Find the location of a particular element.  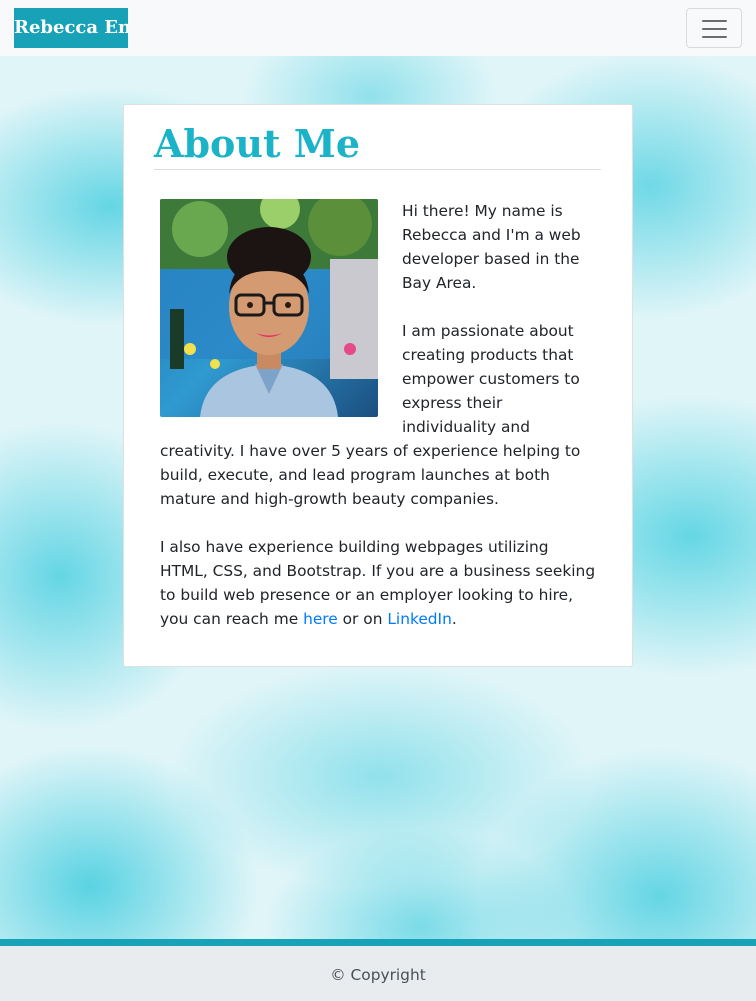

title-divider is located at coordinates (377, 169).